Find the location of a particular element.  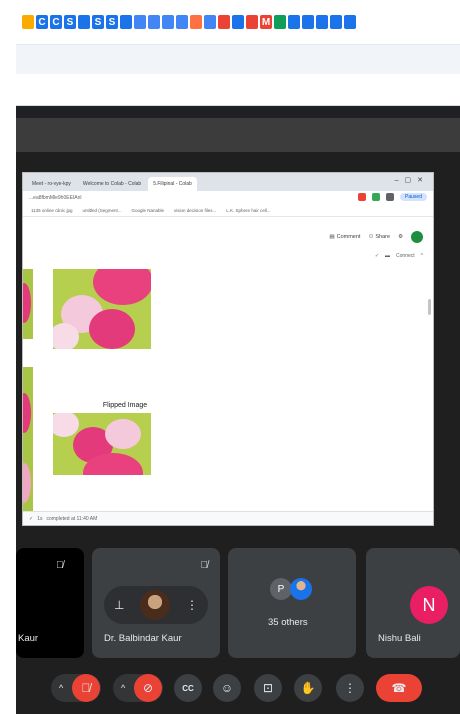

window-separator is located at coordinates (238, 112).